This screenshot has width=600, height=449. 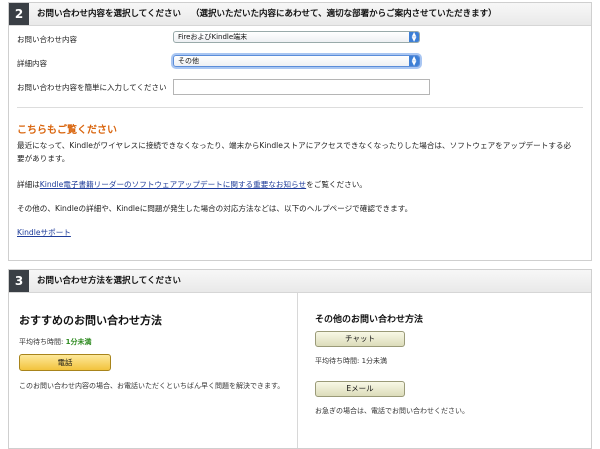 I want to click on email-note: お急ぎの場合は、電話でお問い合わせください。, so click(x=392, y=411).